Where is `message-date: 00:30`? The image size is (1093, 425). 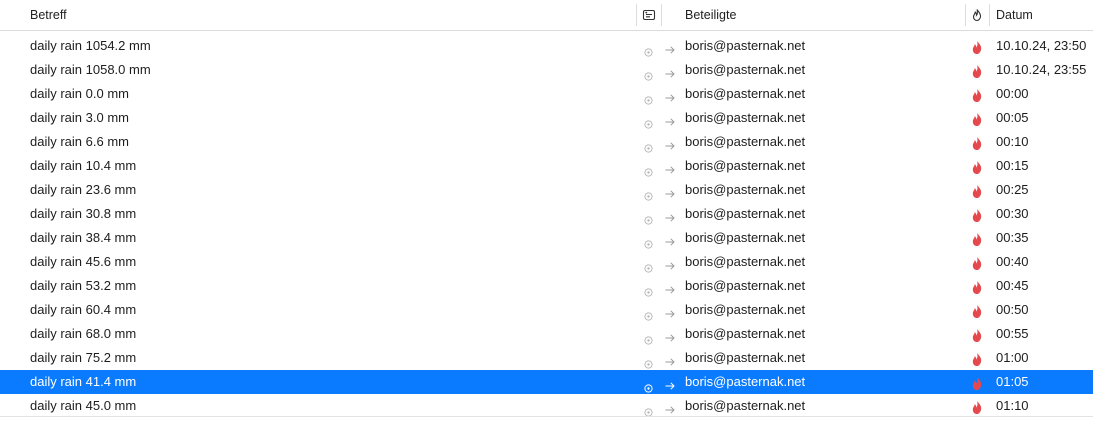 message-date: 00:30 is located at coordinates (1012, 213).